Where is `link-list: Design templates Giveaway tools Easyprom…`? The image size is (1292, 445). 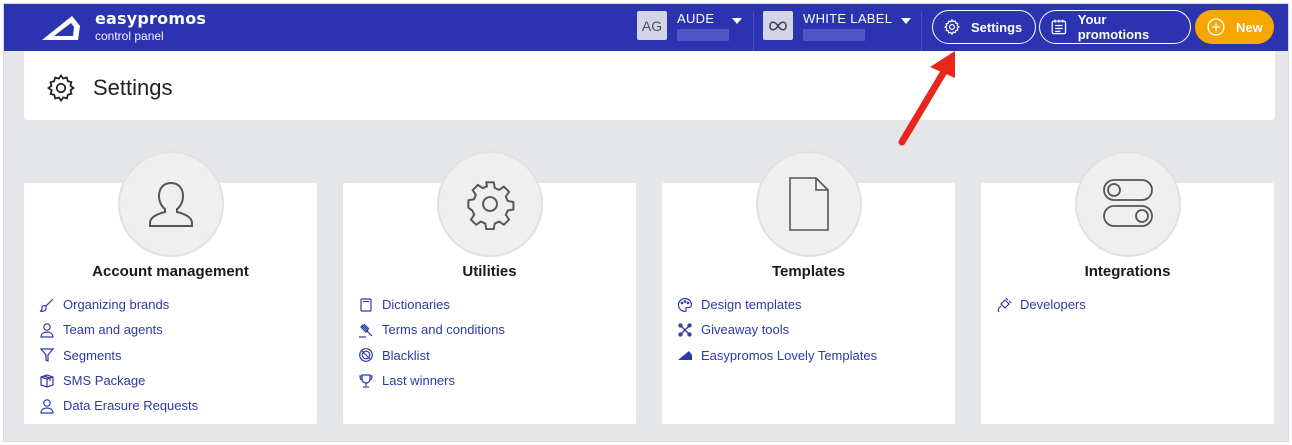 link-list: Design templates Giveaway tools Easyprom… is located at coordinates (777, 330).